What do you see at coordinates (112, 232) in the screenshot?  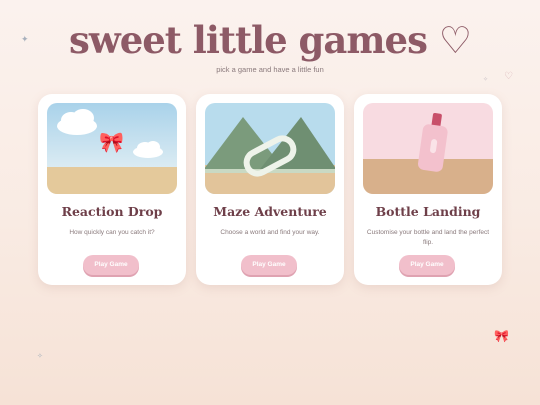 I see `game-description: How quickly can you catch it?` at bounding box center [112, 232].